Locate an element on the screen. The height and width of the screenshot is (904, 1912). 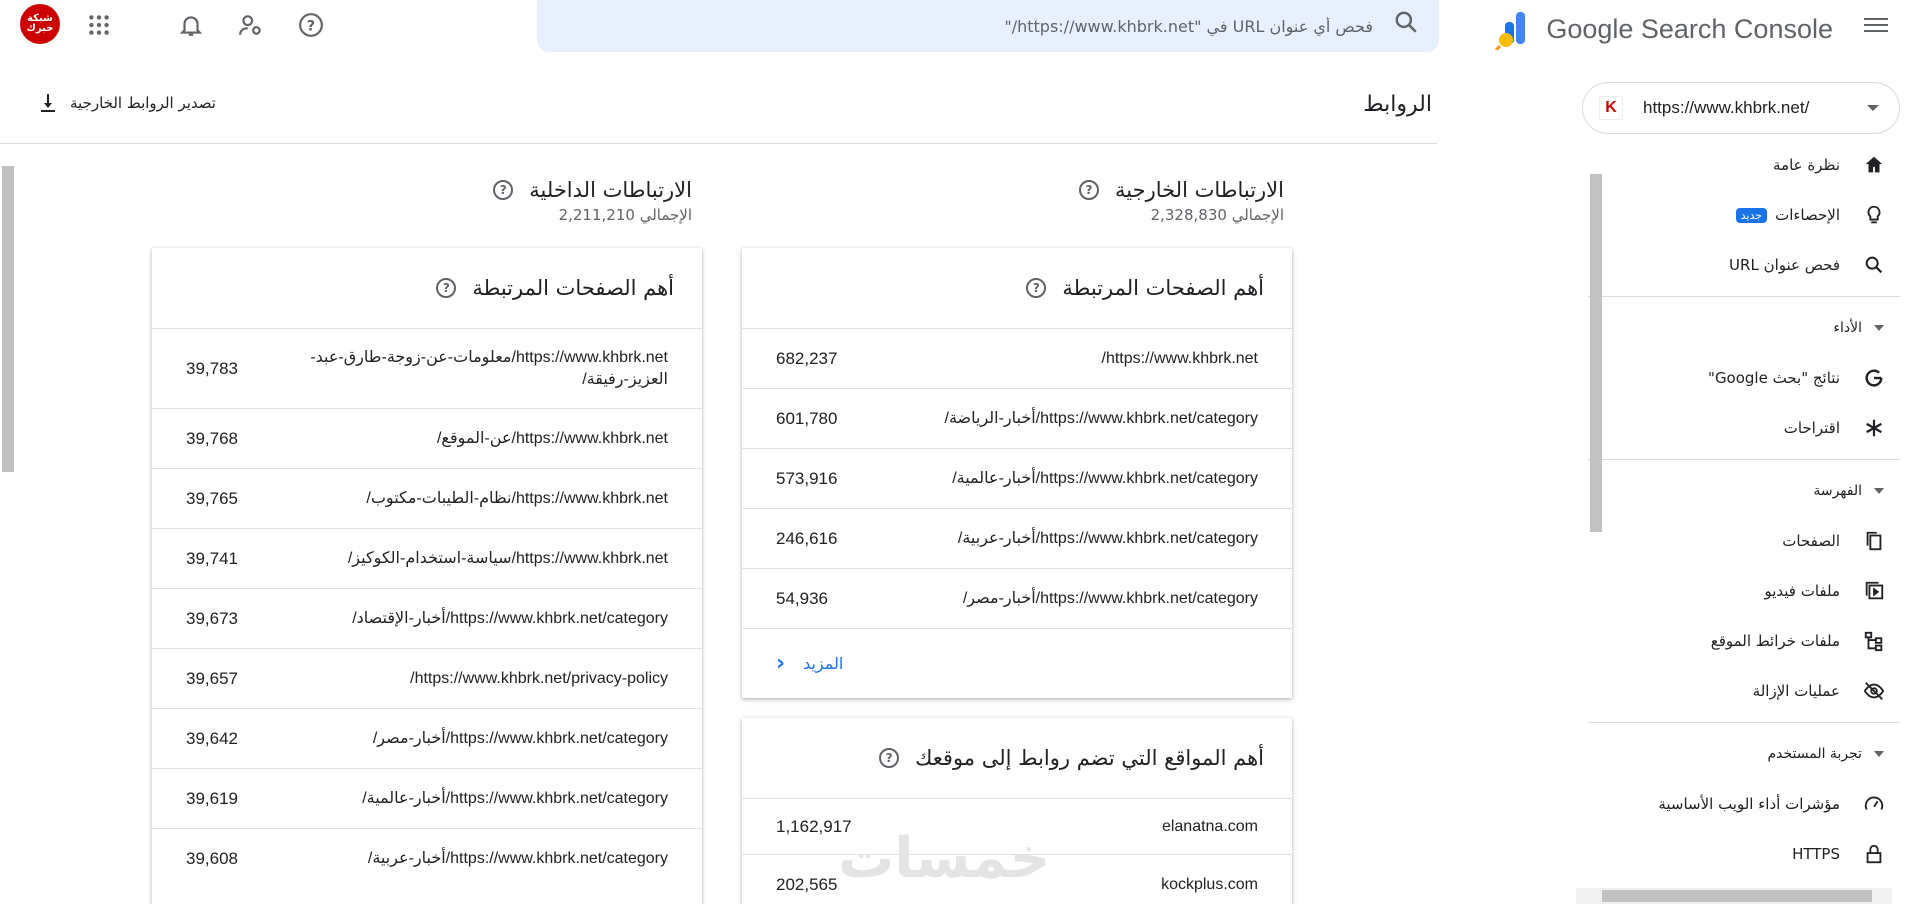
link-count: 39,673 is located at coordinates (212, 618).